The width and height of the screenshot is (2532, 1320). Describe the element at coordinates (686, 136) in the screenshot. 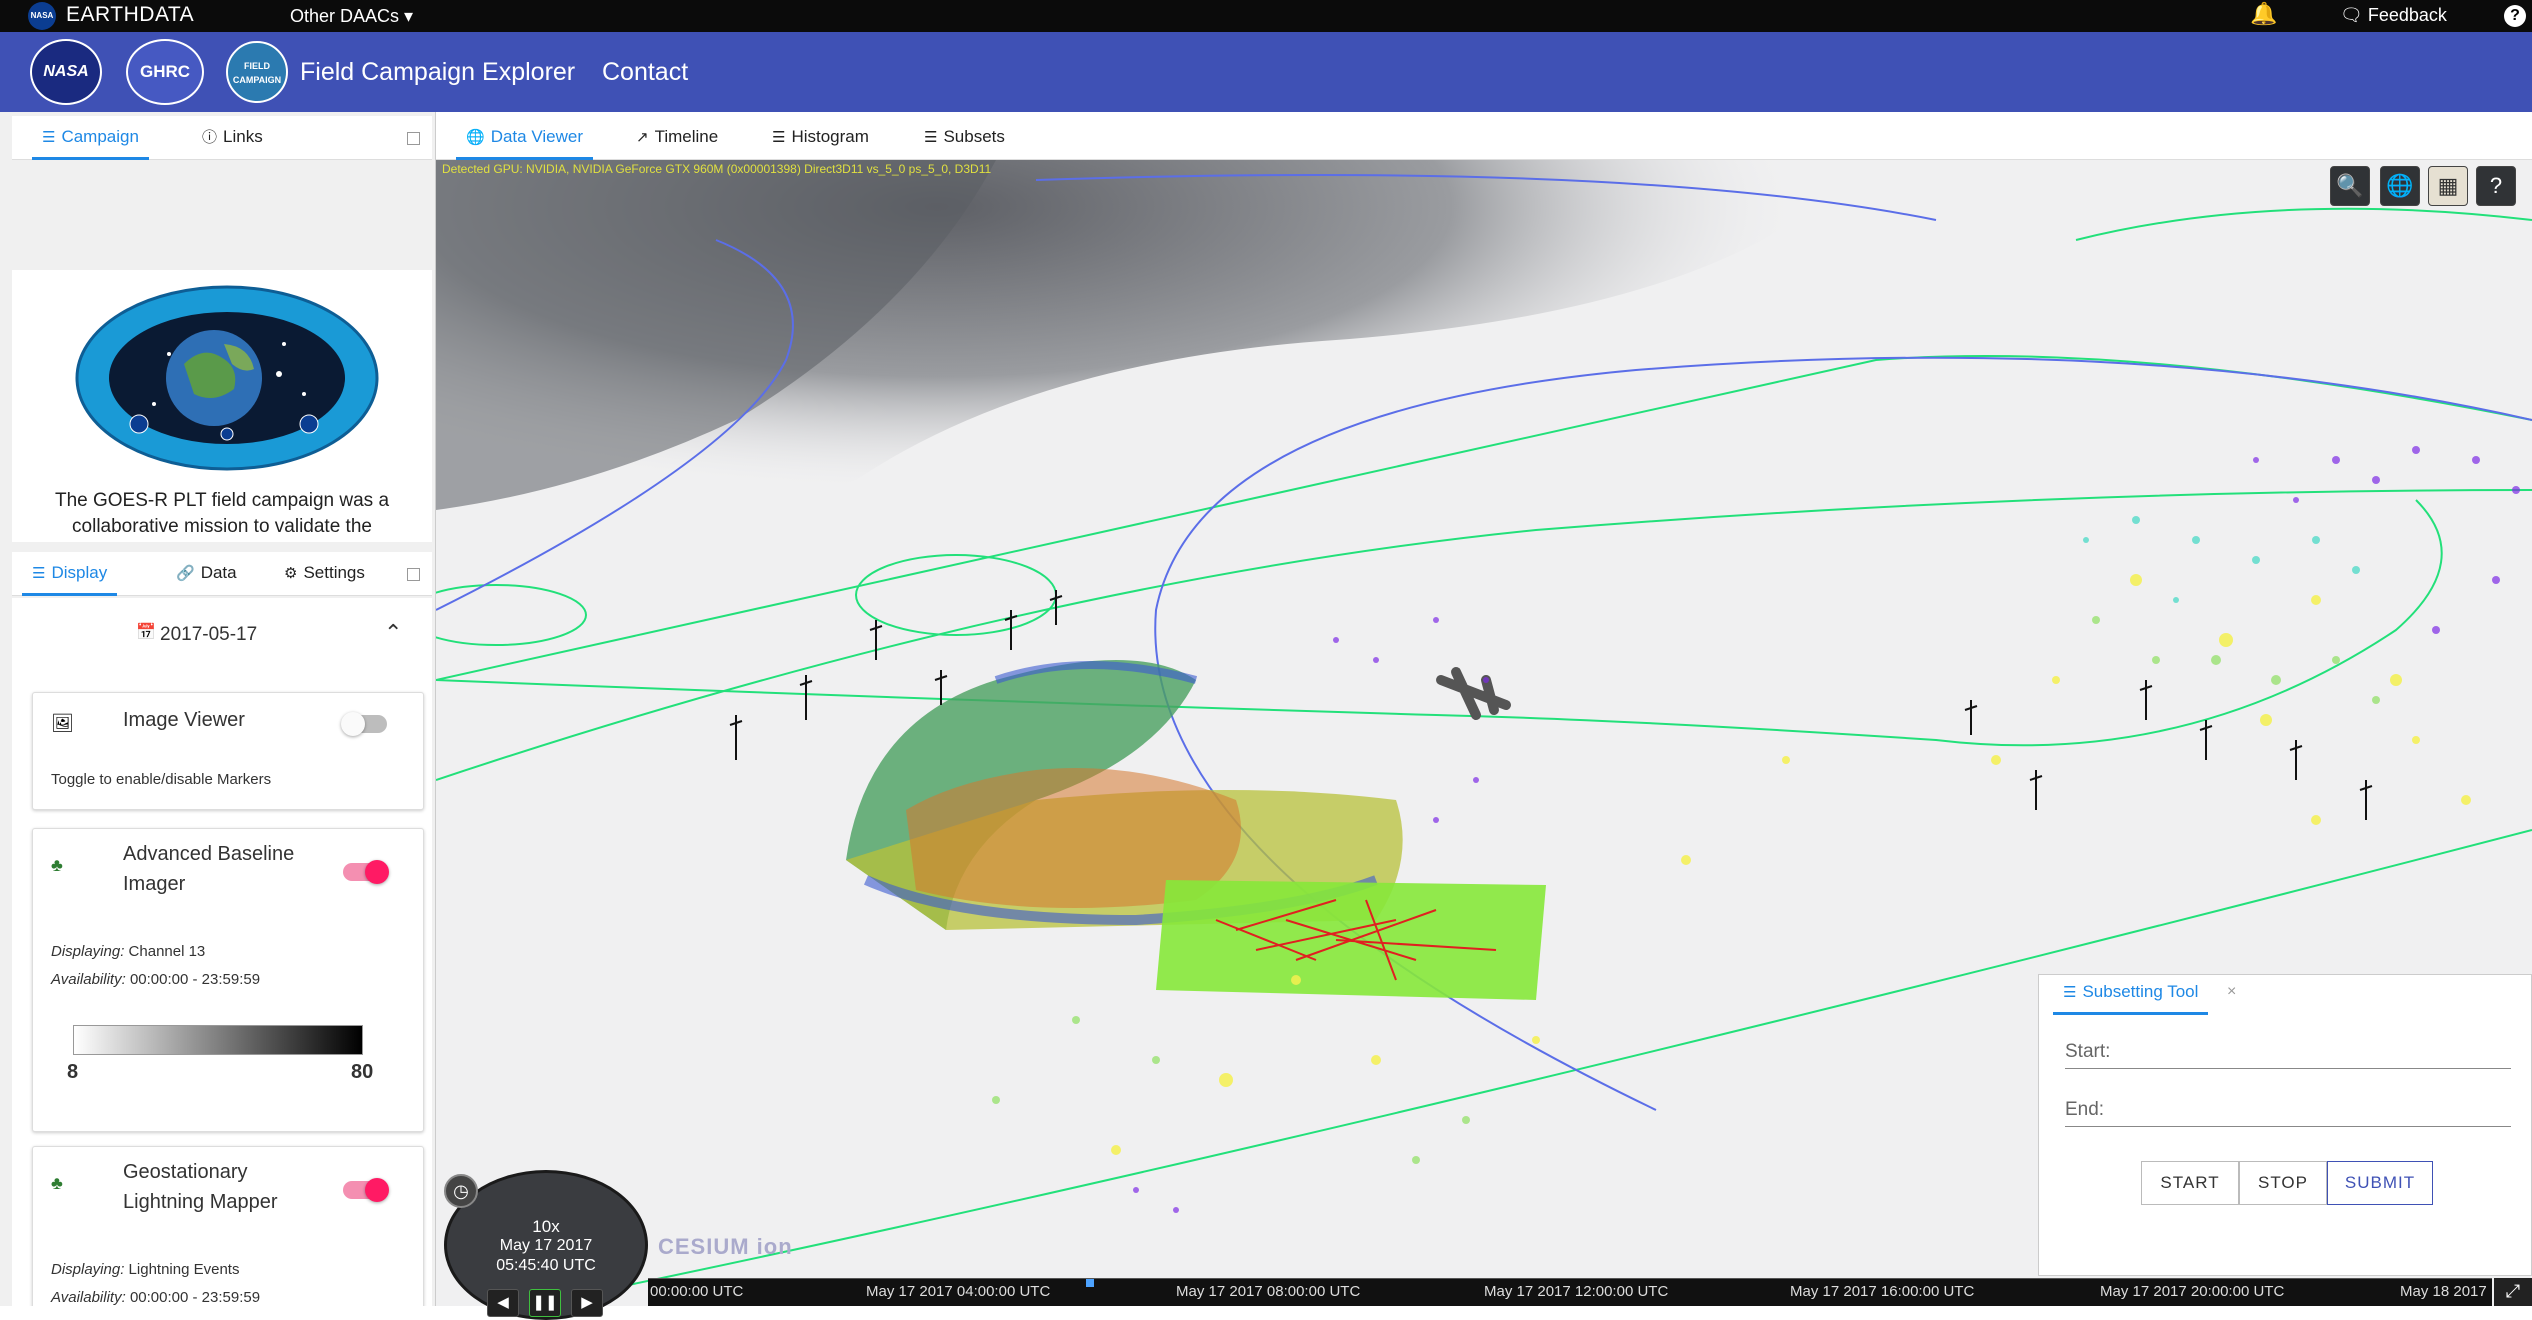

I see `tab-timeline-label: Timeline` at that location.